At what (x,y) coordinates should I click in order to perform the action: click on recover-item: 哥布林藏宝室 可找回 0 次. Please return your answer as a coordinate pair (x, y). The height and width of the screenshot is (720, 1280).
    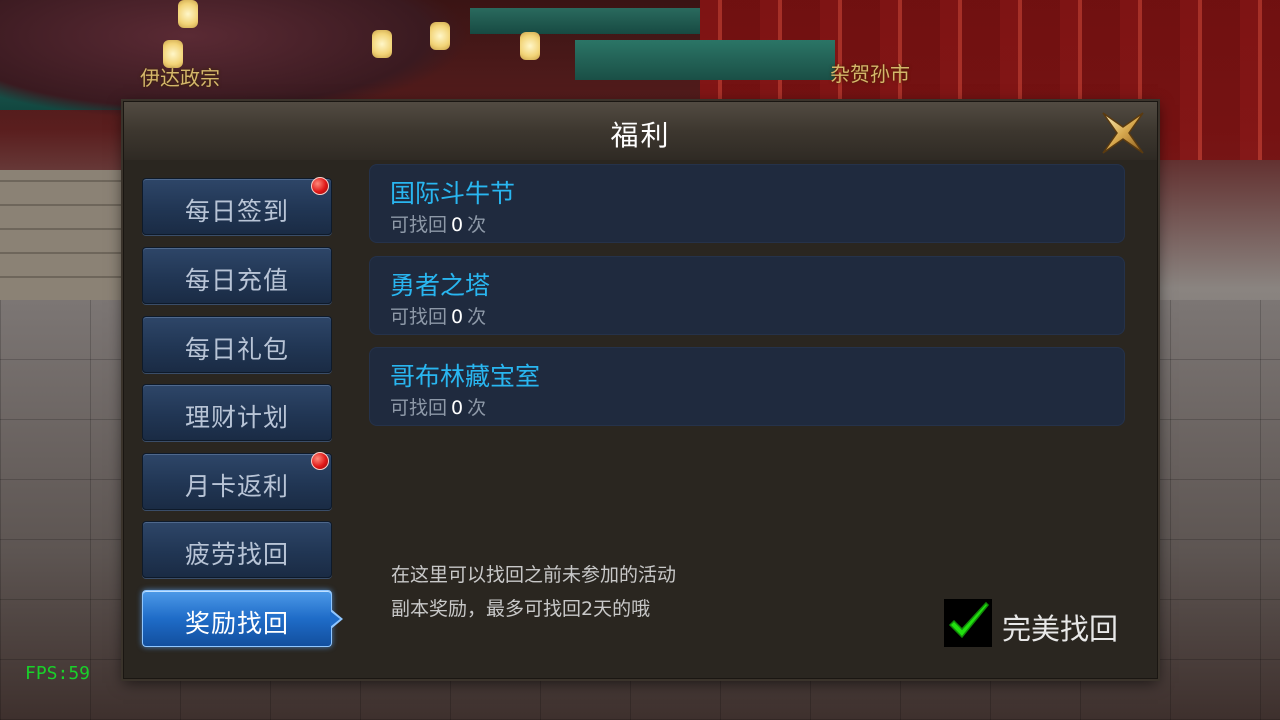
    Looking at the image, I should click on (747, 386).